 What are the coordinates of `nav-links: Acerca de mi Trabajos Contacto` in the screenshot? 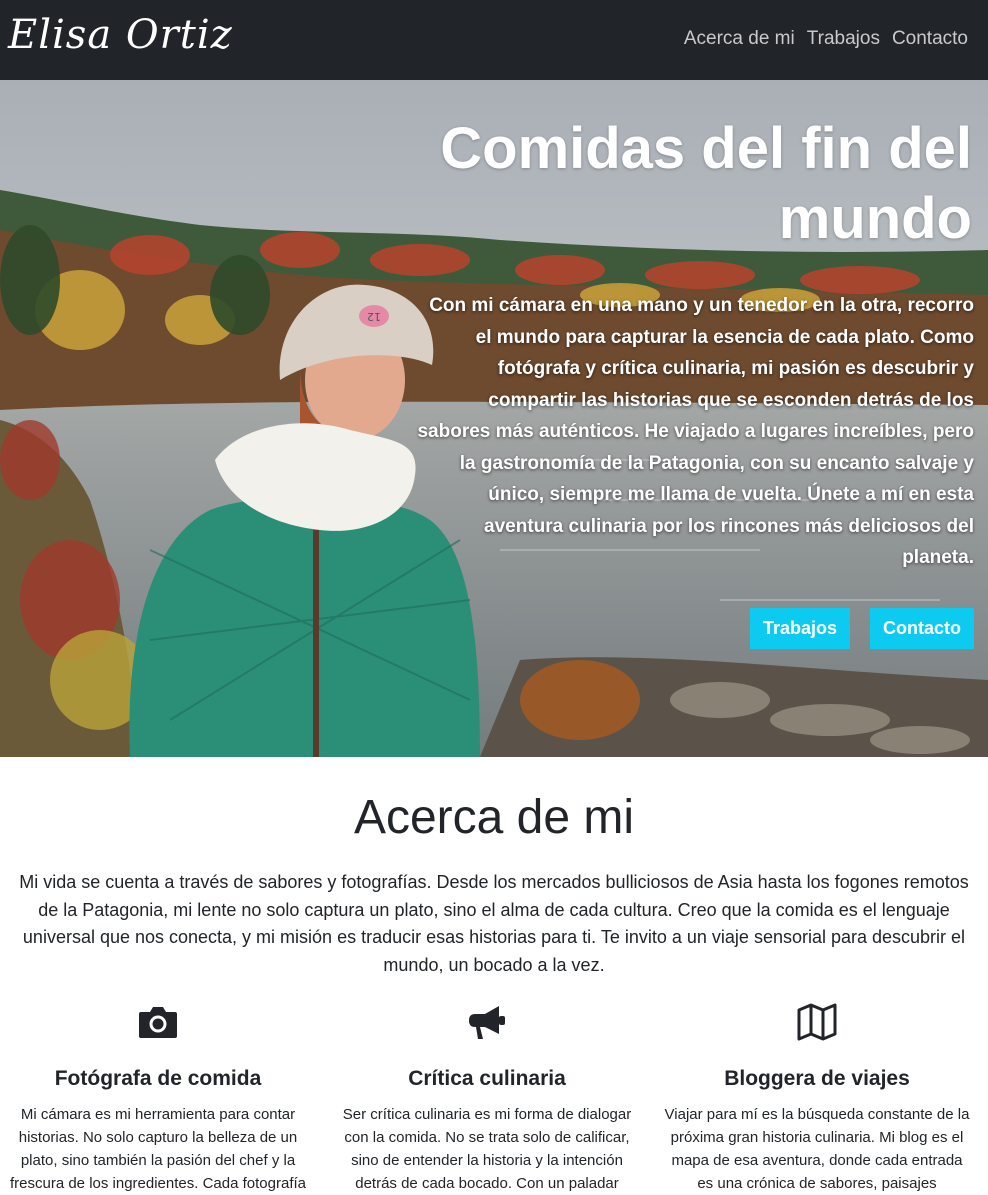 It's located at (826, 39).